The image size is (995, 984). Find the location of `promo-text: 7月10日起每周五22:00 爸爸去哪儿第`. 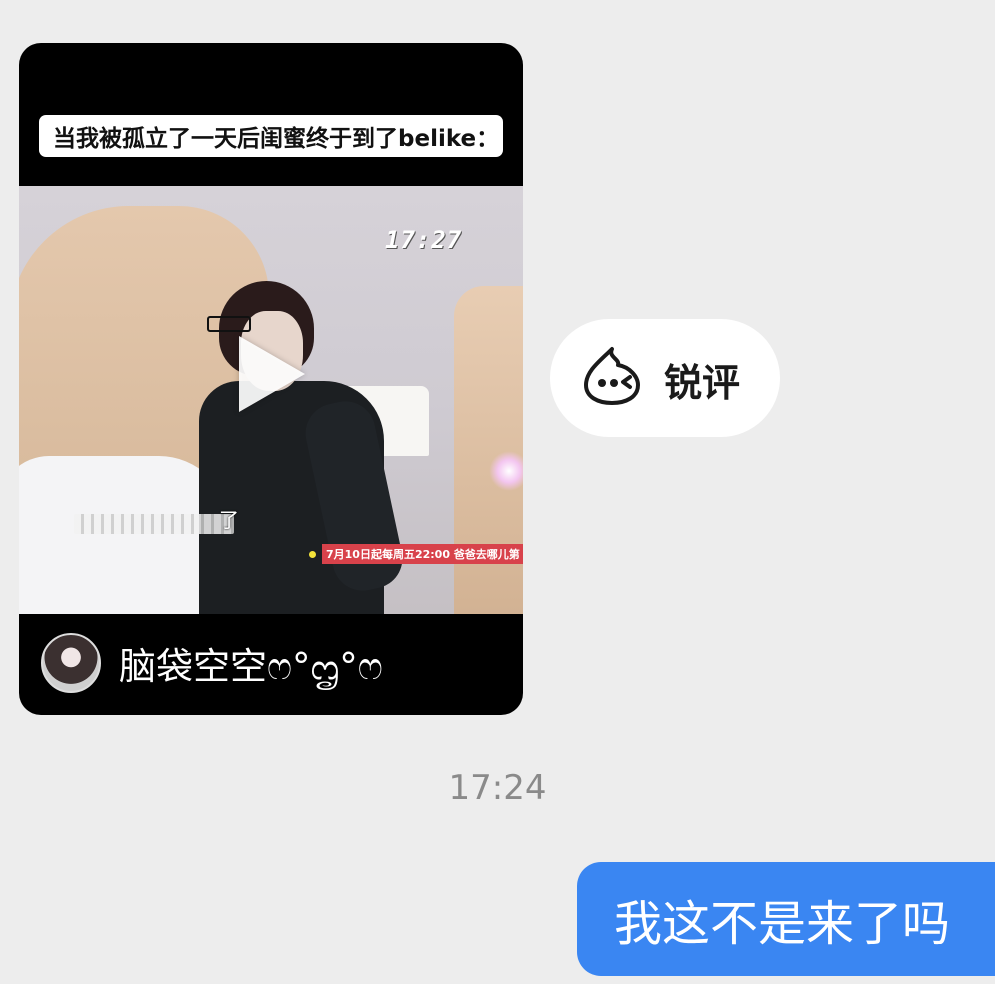

promo-text: 7月10日起每周五22:00 爸爸去哪儿第 is located at coordinates (422, 554).